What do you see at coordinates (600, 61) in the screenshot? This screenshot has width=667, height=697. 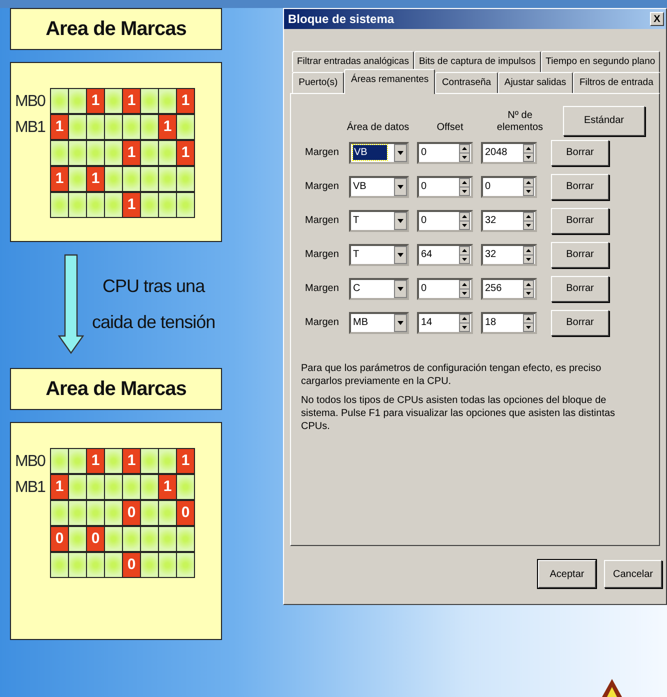 I see `tab: Tiempo en segundo plano` at bounding box center [600, 61].